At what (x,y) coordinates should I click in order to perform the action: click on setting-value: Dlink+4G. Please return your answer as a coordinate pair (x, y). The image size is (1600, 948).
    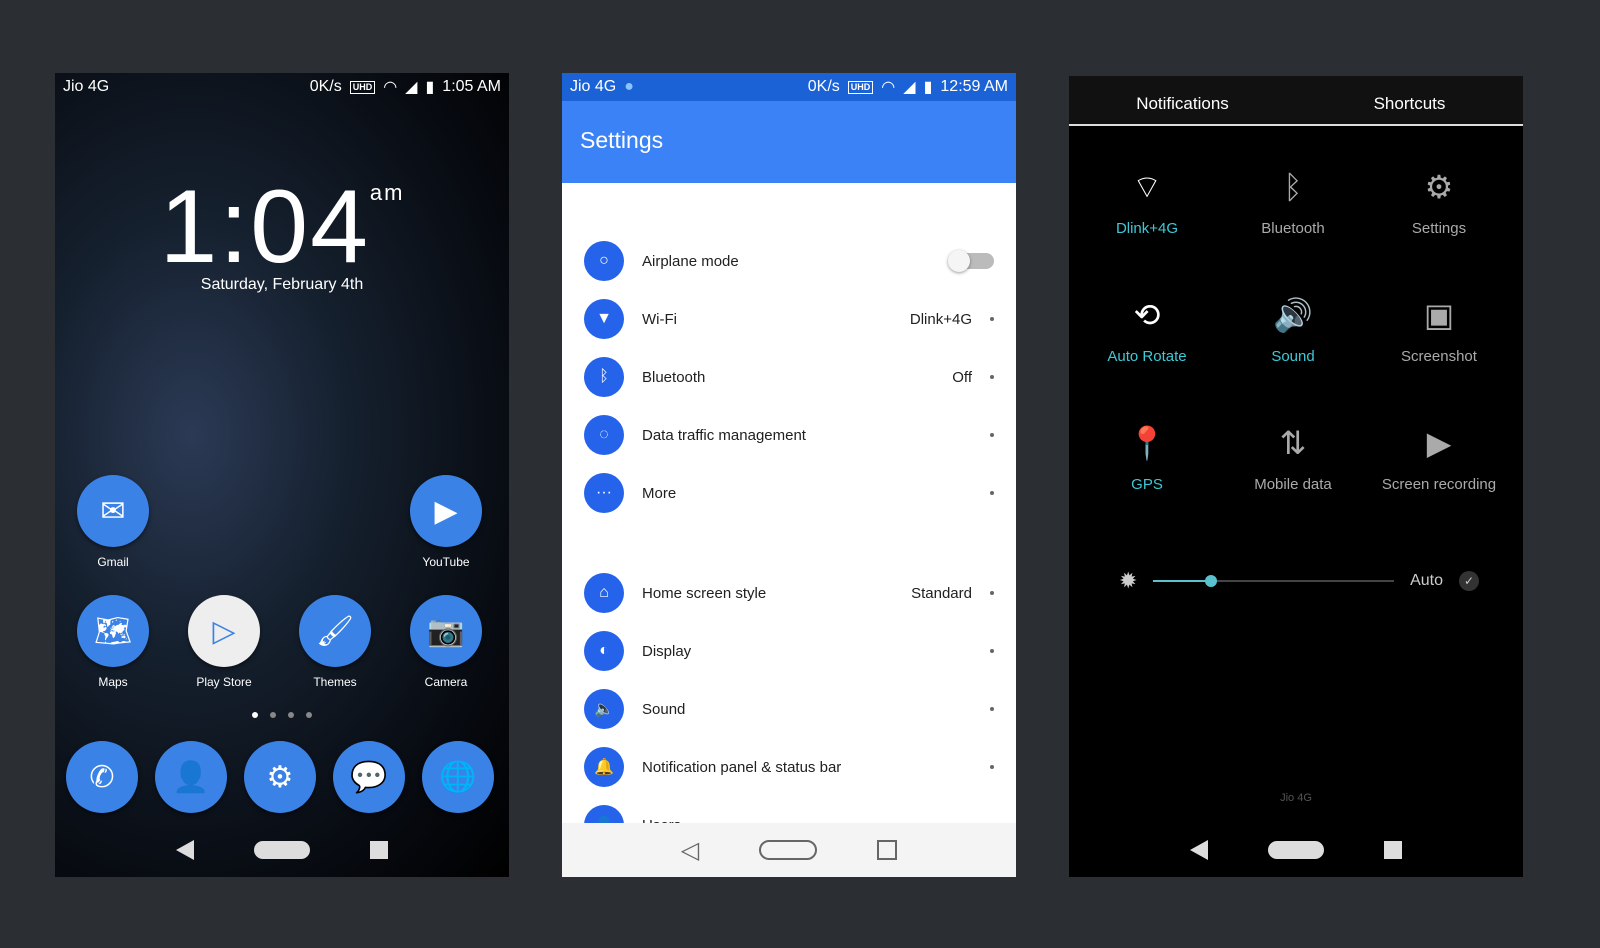
    Looking at the image, I should click on (940, 319).